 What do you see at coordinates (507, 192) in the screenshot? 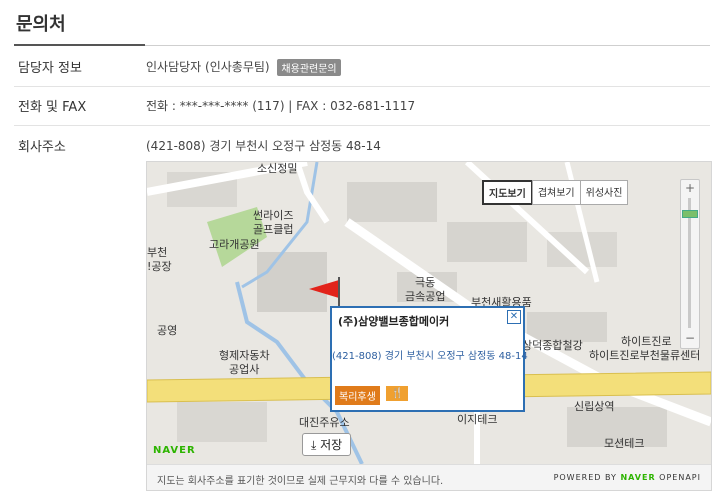
I see `map-view-button: 지도보기` at bounding box center [507, 192].